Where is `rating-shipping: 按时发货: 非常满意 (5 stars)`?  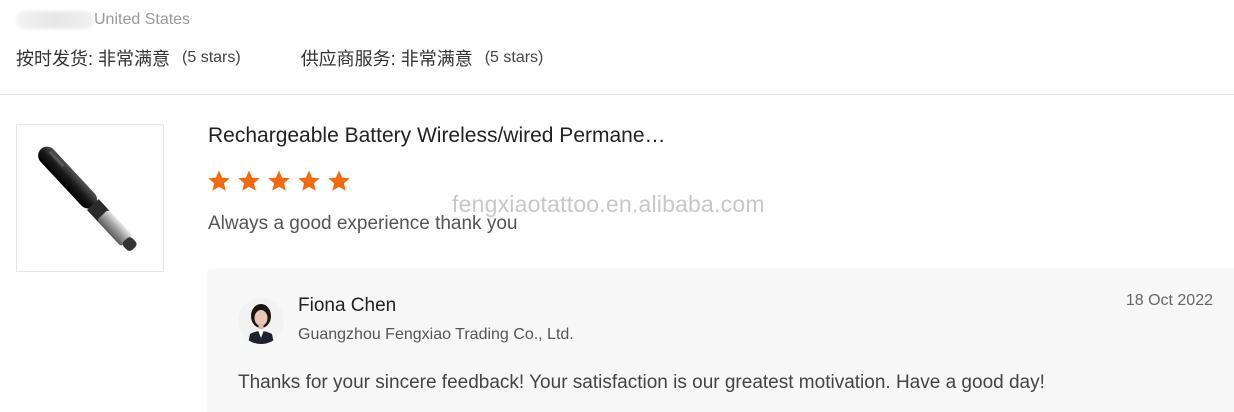 rating-shipping: 按时发货: 非常满意 (5 stars) is located at coordinates (128, 58).